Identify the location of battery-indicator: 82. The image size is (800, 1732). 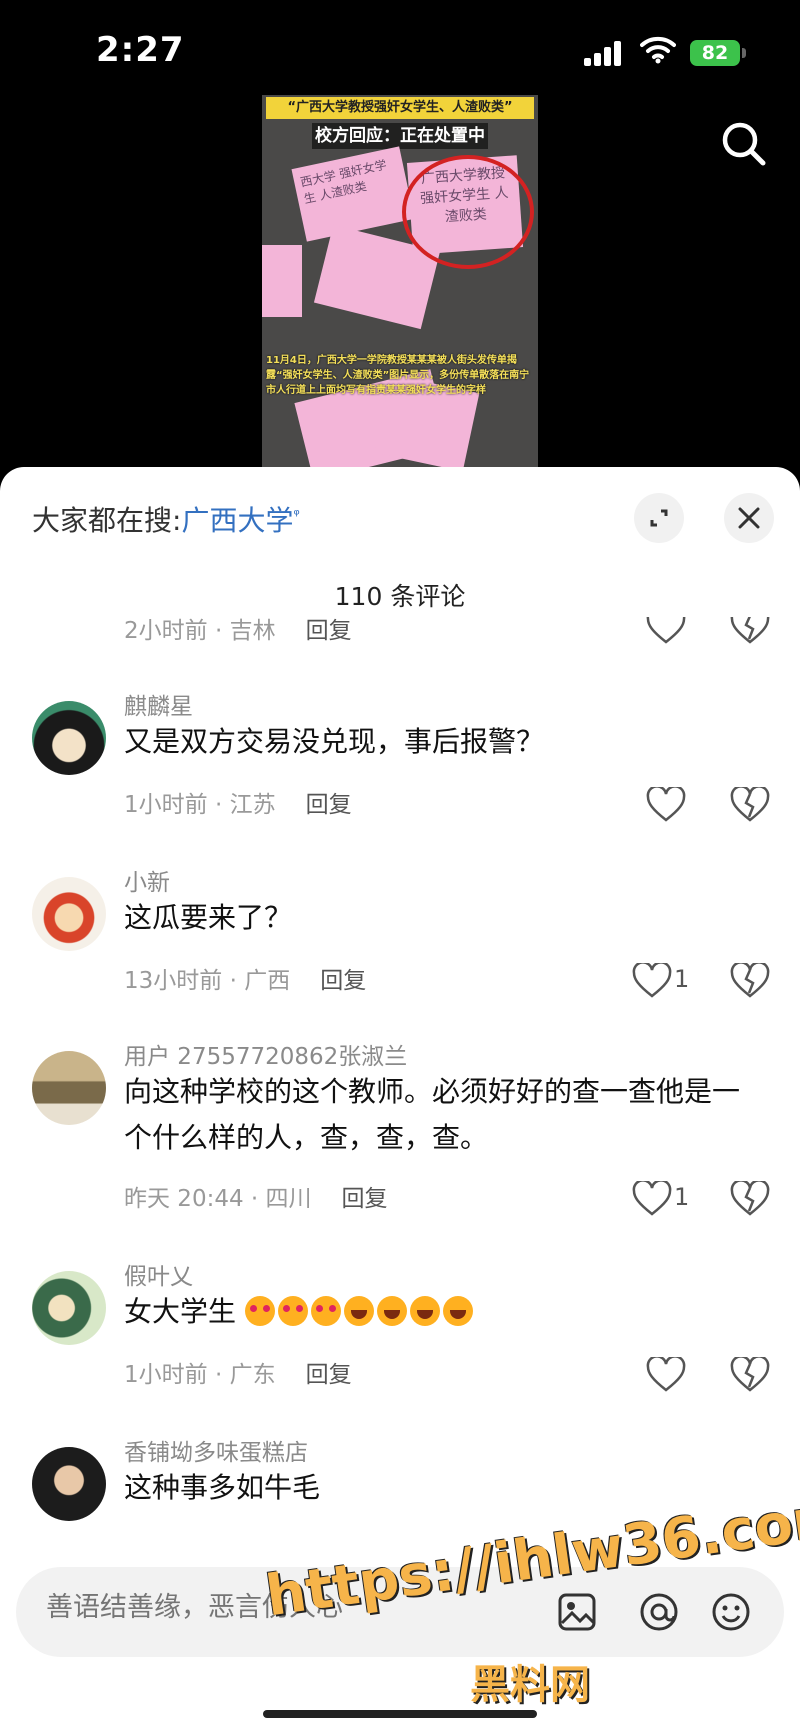
(718, 53).